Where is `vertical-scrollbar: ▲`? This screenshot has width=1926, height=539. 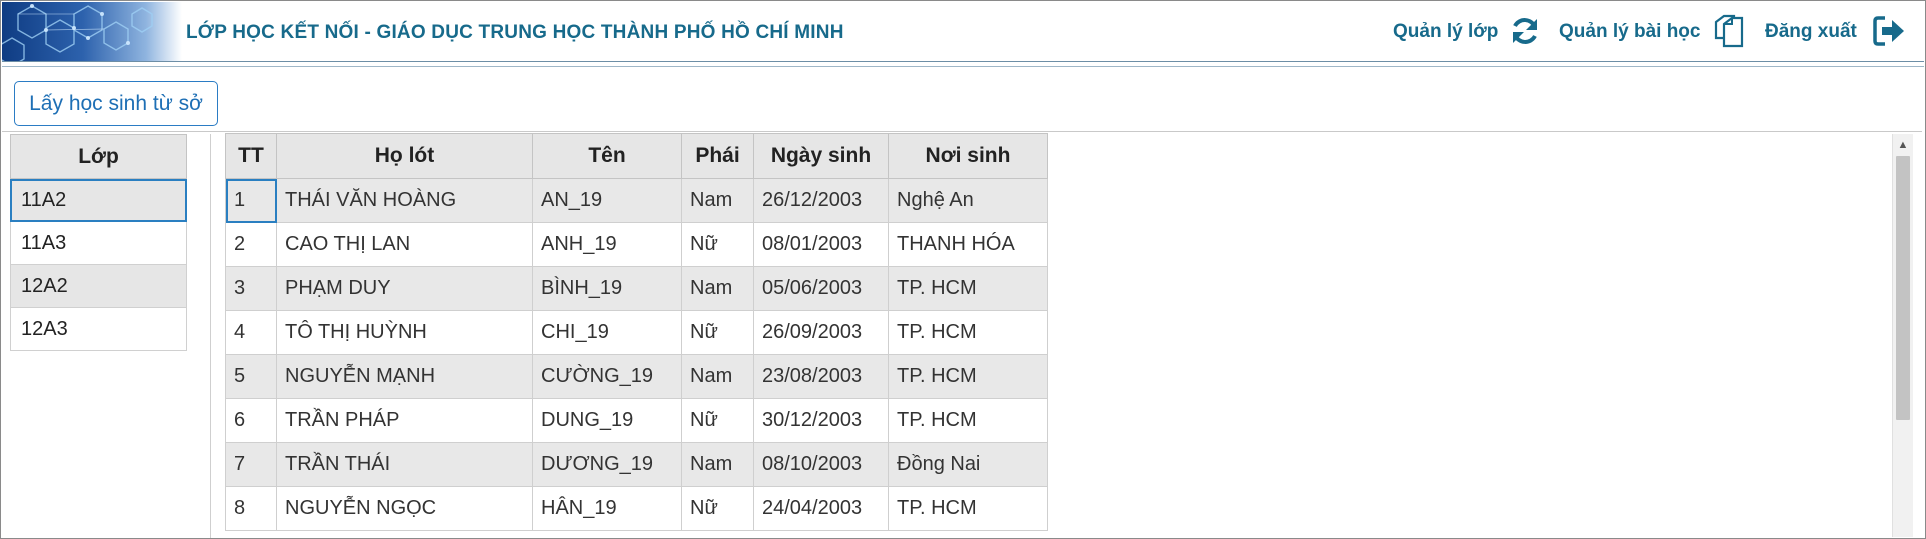
vertical-scrollbar: ▲ is located at coordinates (1902, 335).